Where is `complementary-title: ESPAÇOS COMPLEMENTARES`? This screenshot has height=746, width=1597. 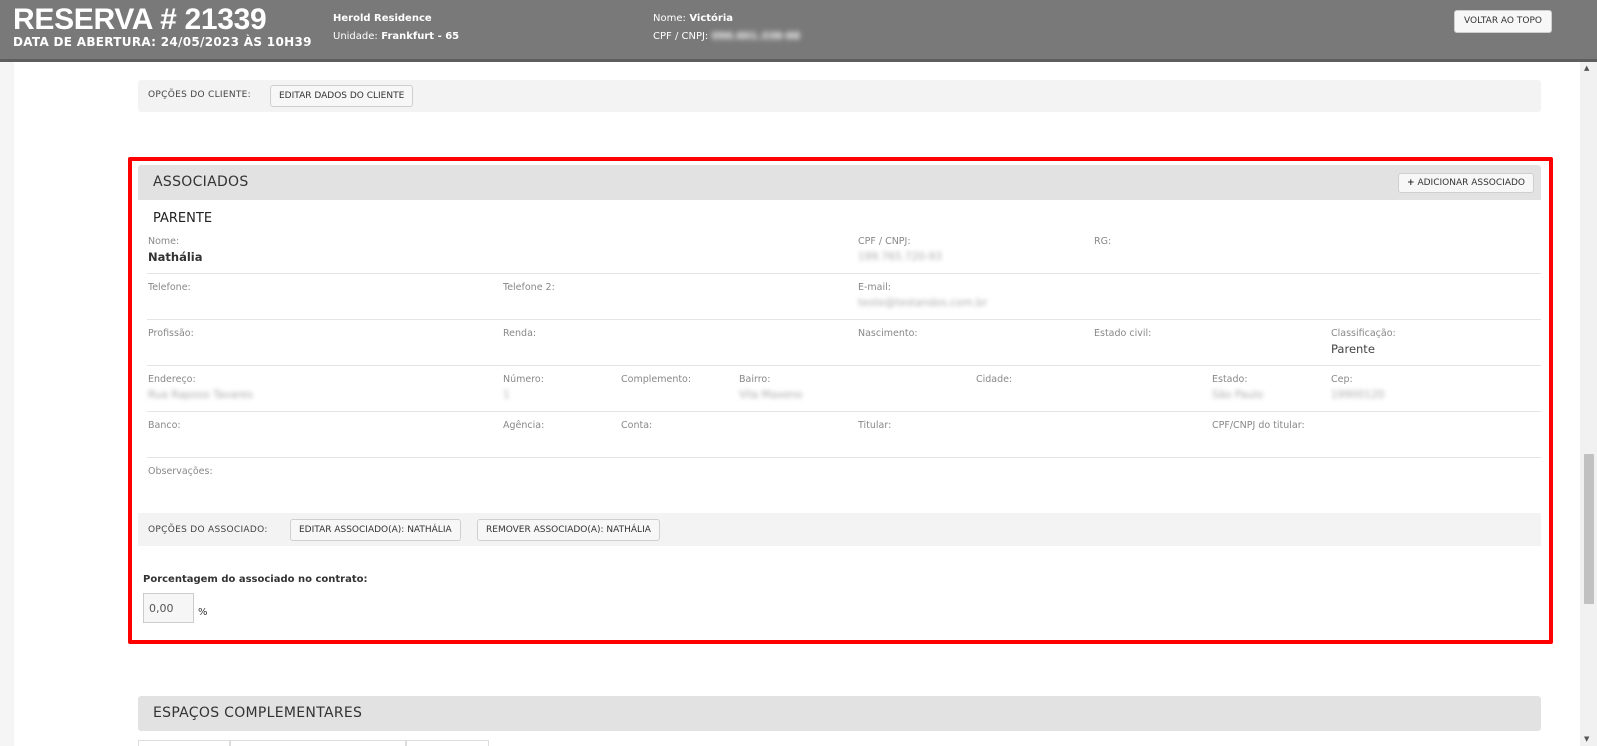
complementary-title: ESPAÇOS COMPLEMENTARES is located at coordinates (258, 713).